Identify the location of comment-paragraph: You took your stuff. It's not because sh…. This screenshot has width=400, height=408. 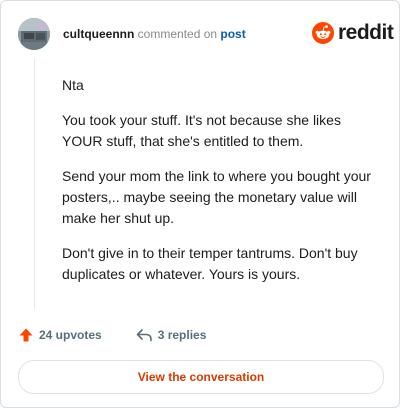
(201, 130).